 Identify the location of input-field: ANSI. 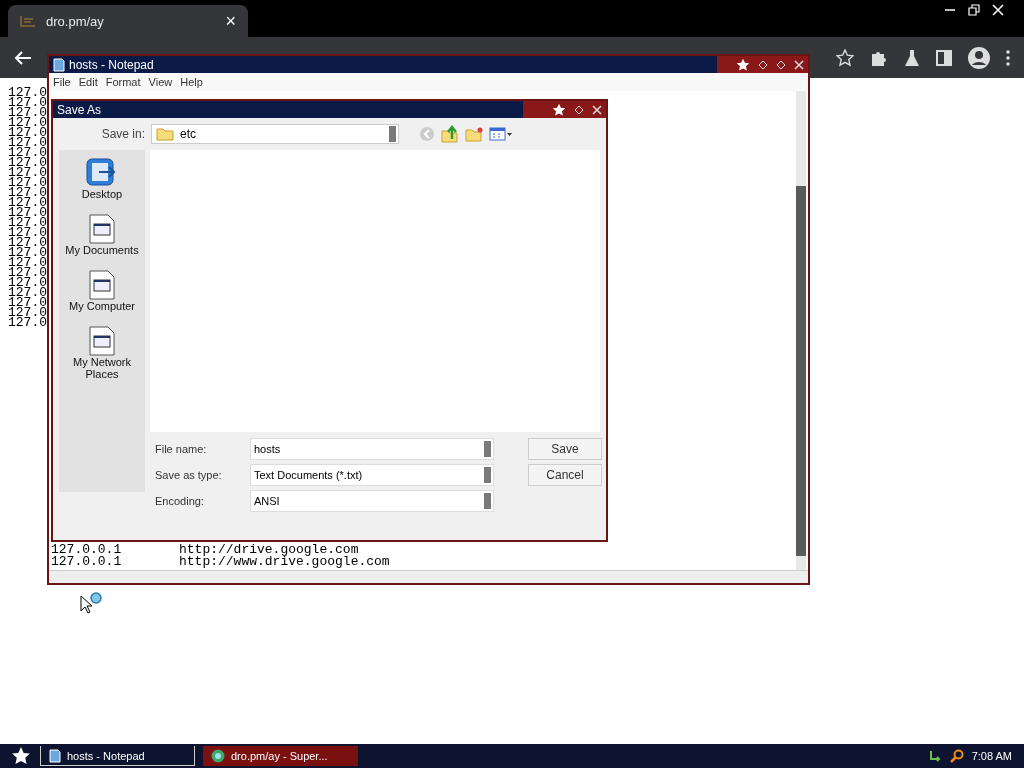
(372, 501).